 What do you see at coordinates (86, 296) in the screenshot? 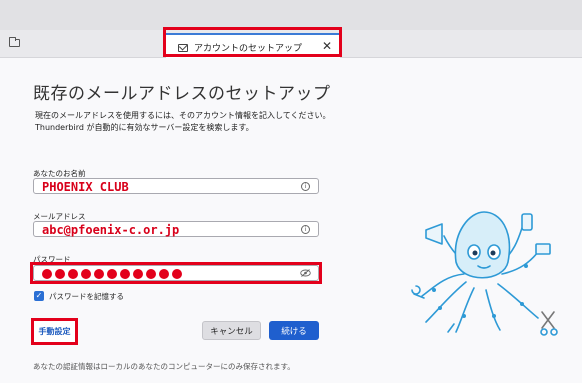
I see `remember-password-label: パスワードを記憶する` at bounding box center [86, 296].